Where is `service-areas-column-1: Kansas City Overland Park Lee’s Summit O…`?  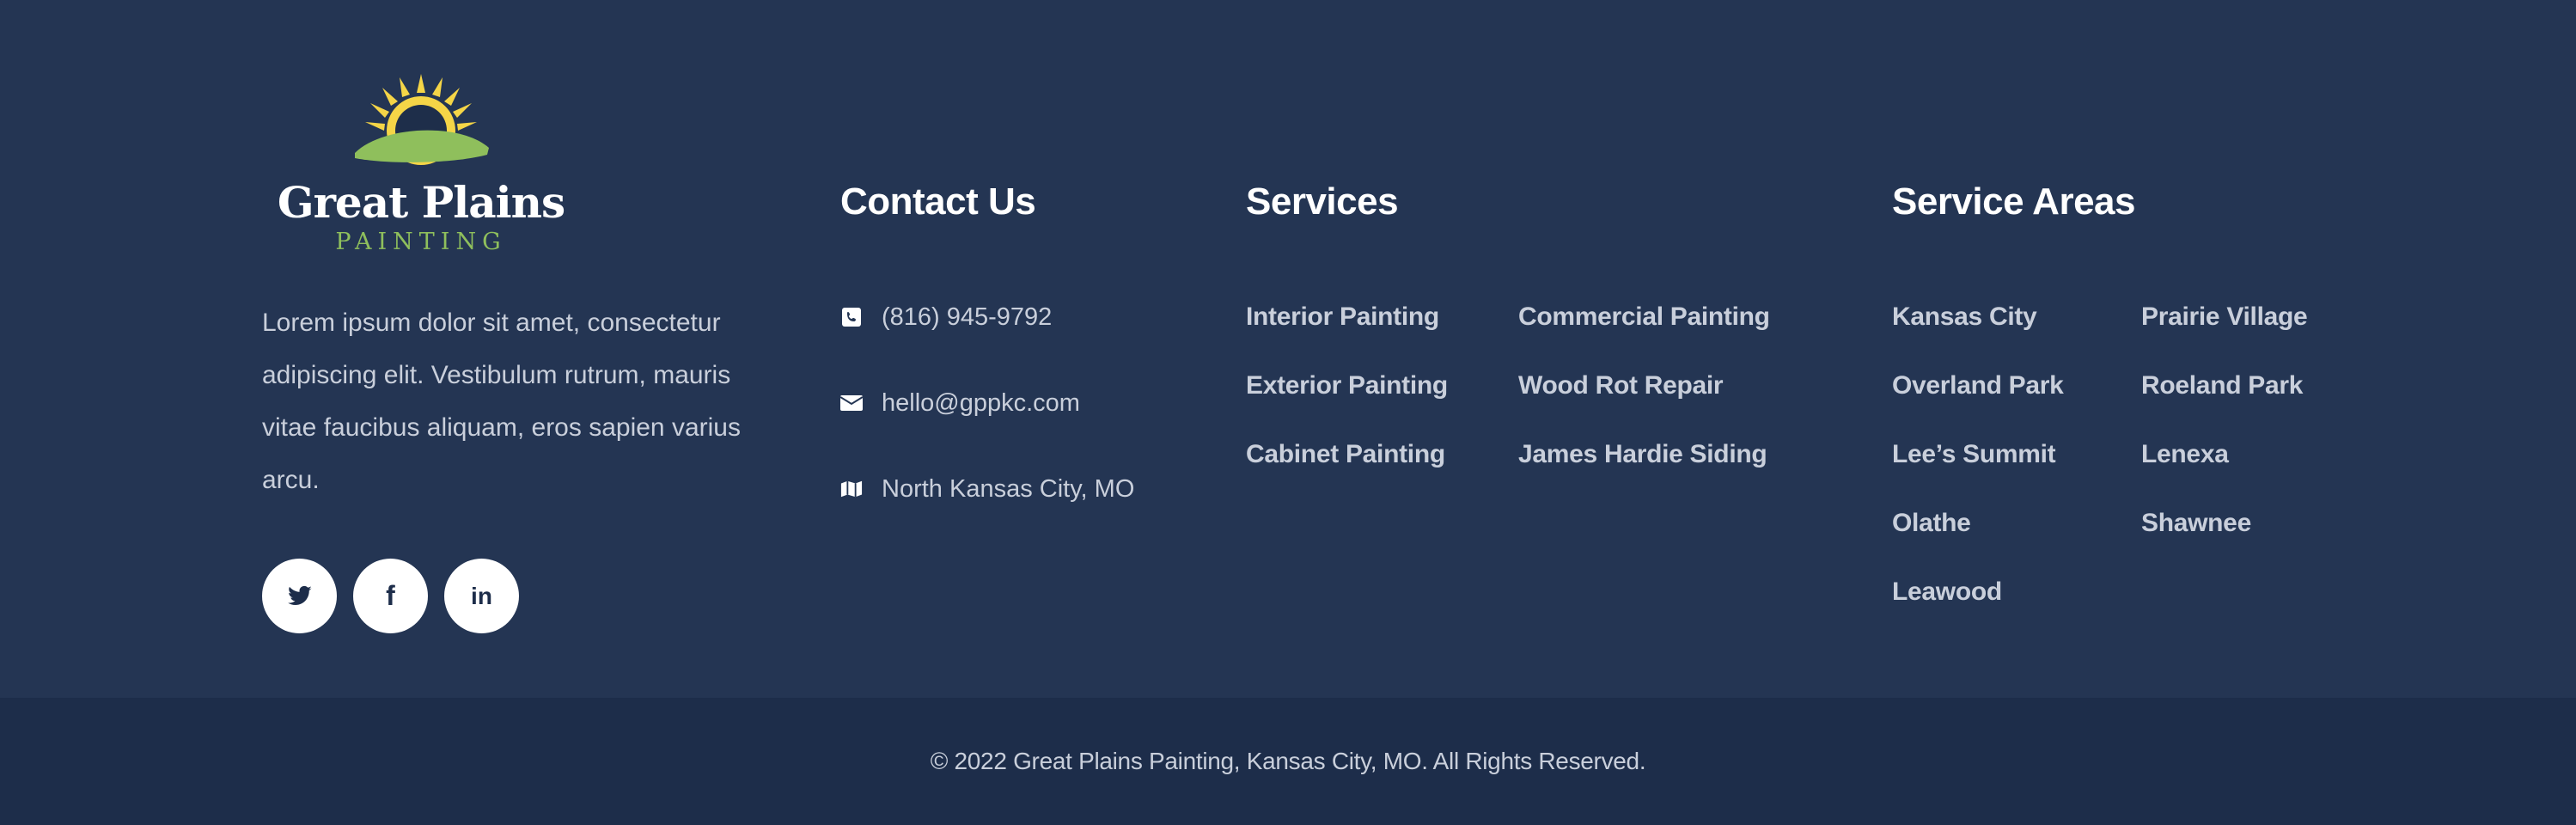 service-areas-column-1: Kansas City Overland Park Lee’s Summit O… is located at coordinates (1978, 468).